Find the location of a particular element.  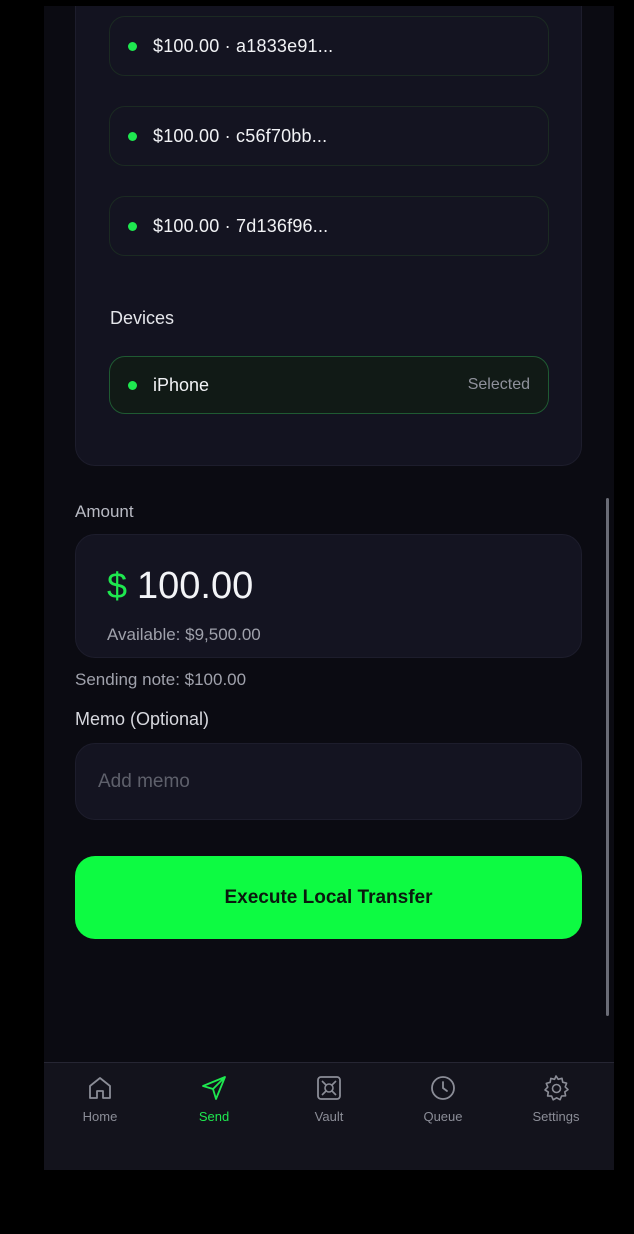

vault-icon is located at coordinates (329, 1088).